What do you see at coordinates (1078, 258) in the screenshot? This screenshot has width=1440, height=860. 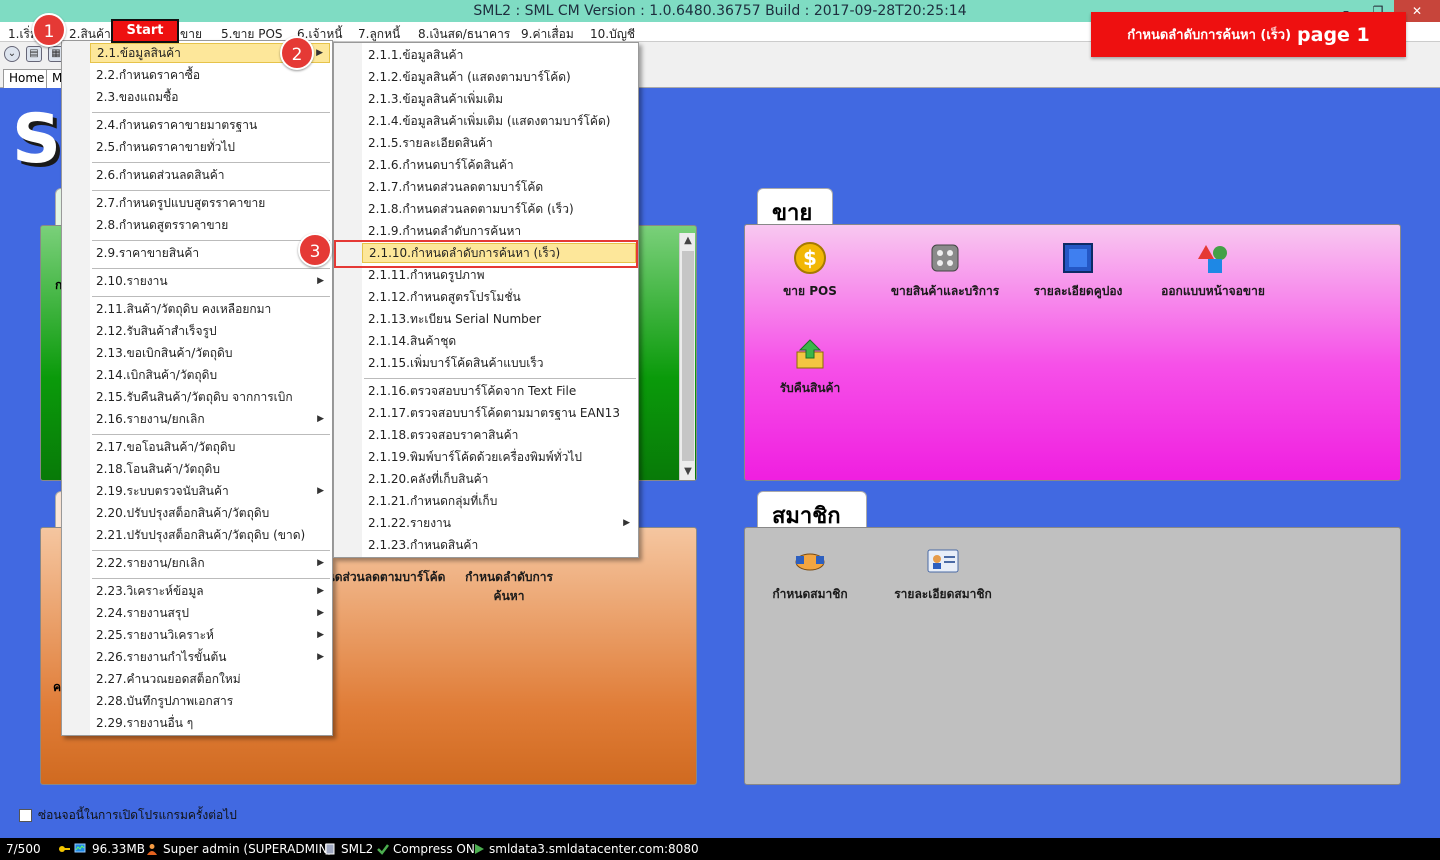 I see `coupon-icon` at bounding box center [1078, 258].